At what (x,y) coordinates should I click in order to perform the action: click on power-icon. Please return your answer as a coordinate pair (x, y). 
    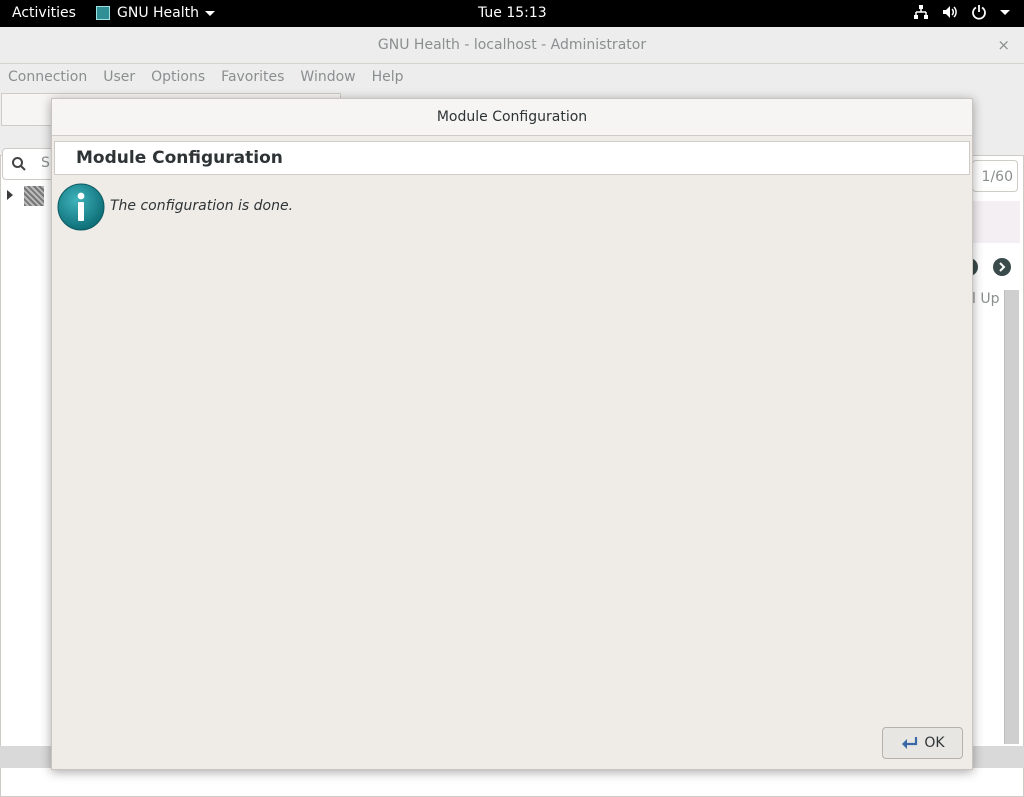
    Looking at the image, I should click on (979, 12).